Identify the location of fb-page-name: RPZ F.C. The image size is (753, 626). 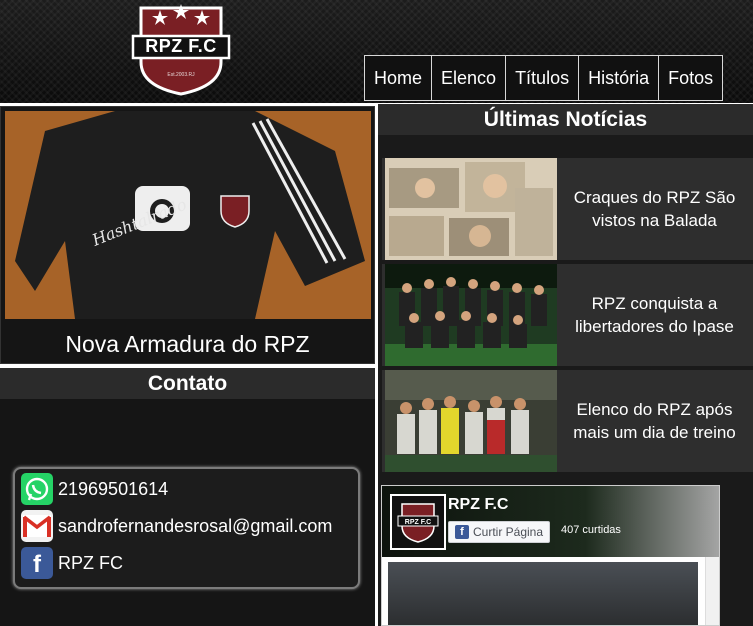
(478, 505).